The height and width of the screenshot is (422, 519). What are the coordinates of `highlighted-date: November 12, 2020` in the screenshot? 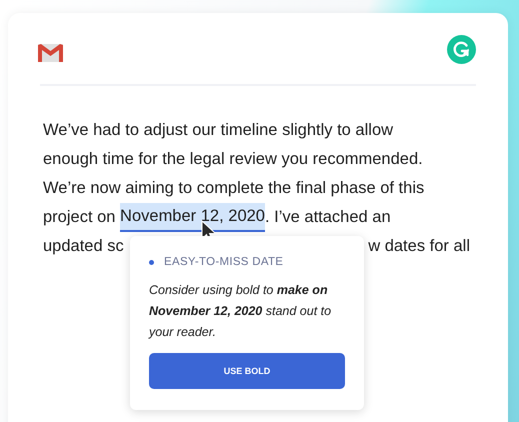 It's located at (192, 217).